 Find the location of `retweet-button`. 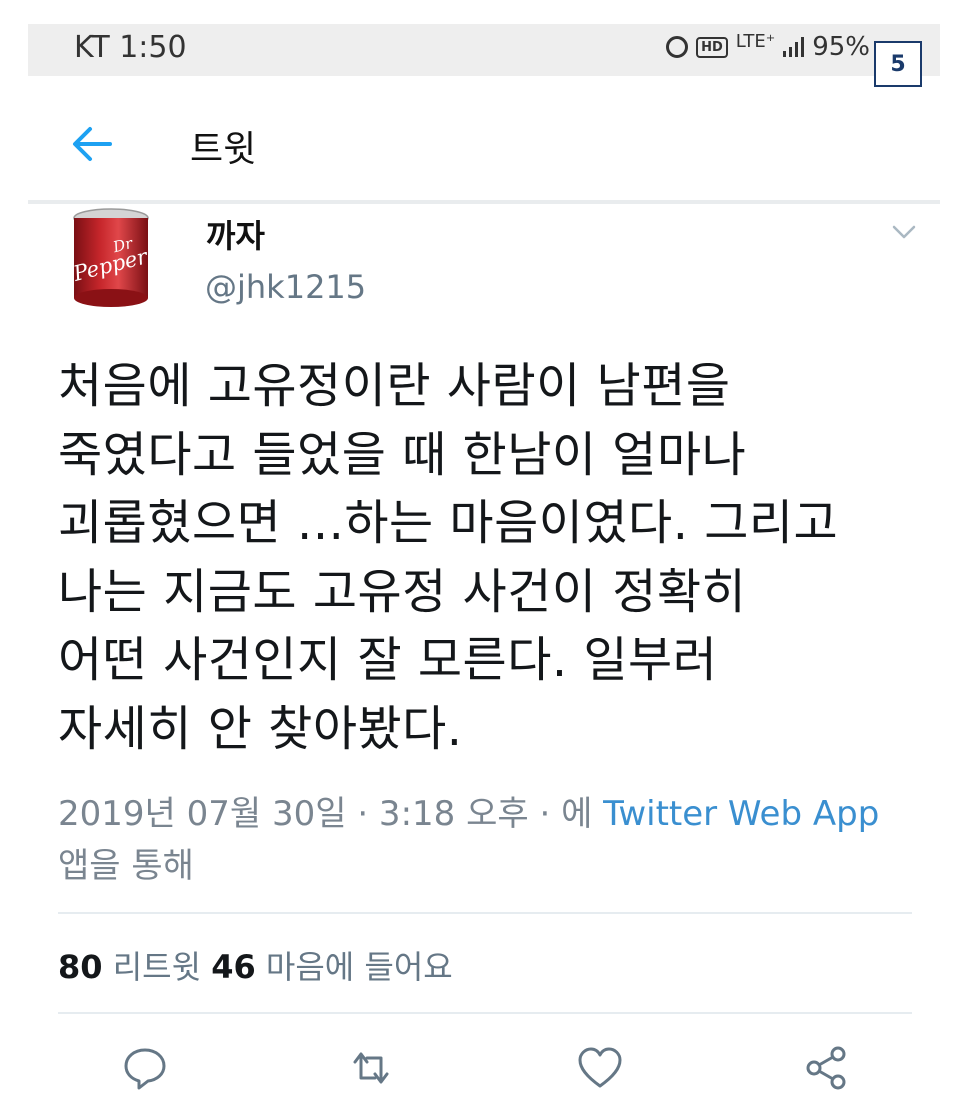

retweet-button is located at coordinates (371, 1068).